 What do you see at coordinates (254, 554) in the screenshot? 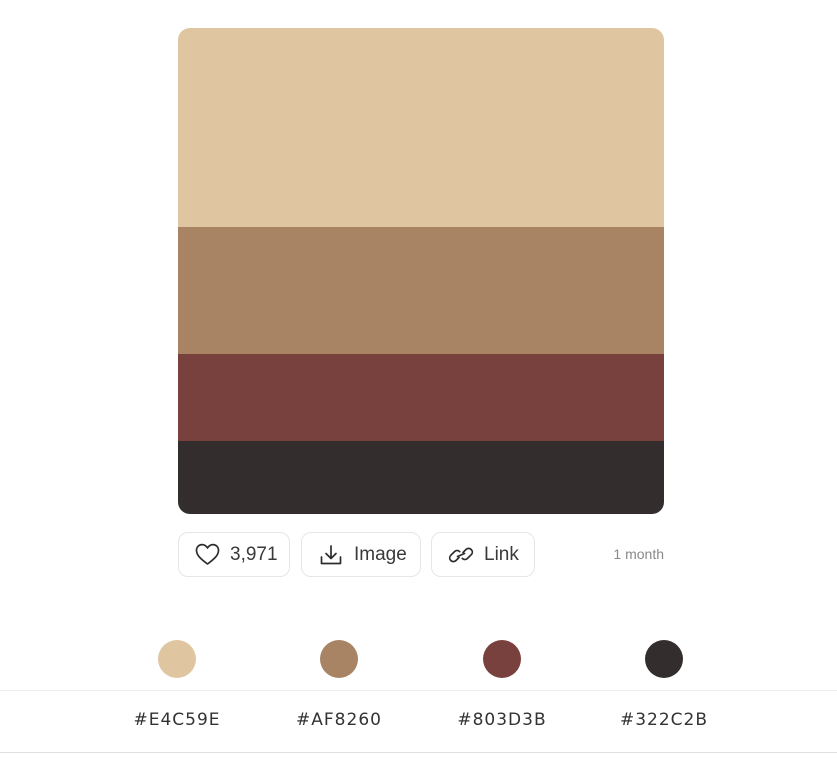
I see `like-count: 3,971` at bounding box center [254, 554].